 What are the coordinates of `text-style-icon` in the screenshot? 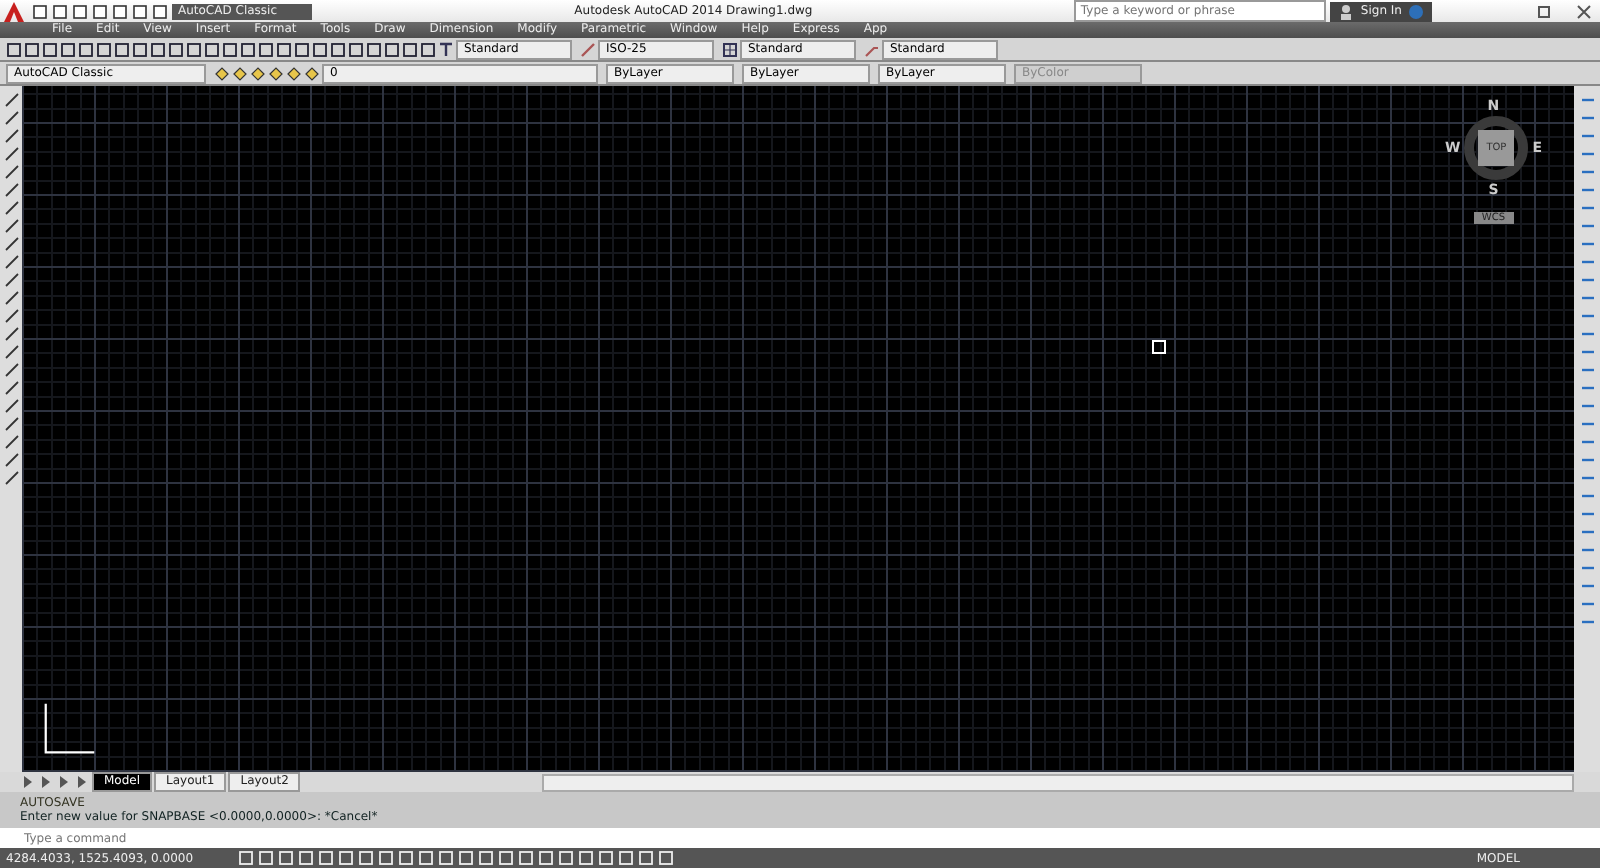 It's located at (446, 49).